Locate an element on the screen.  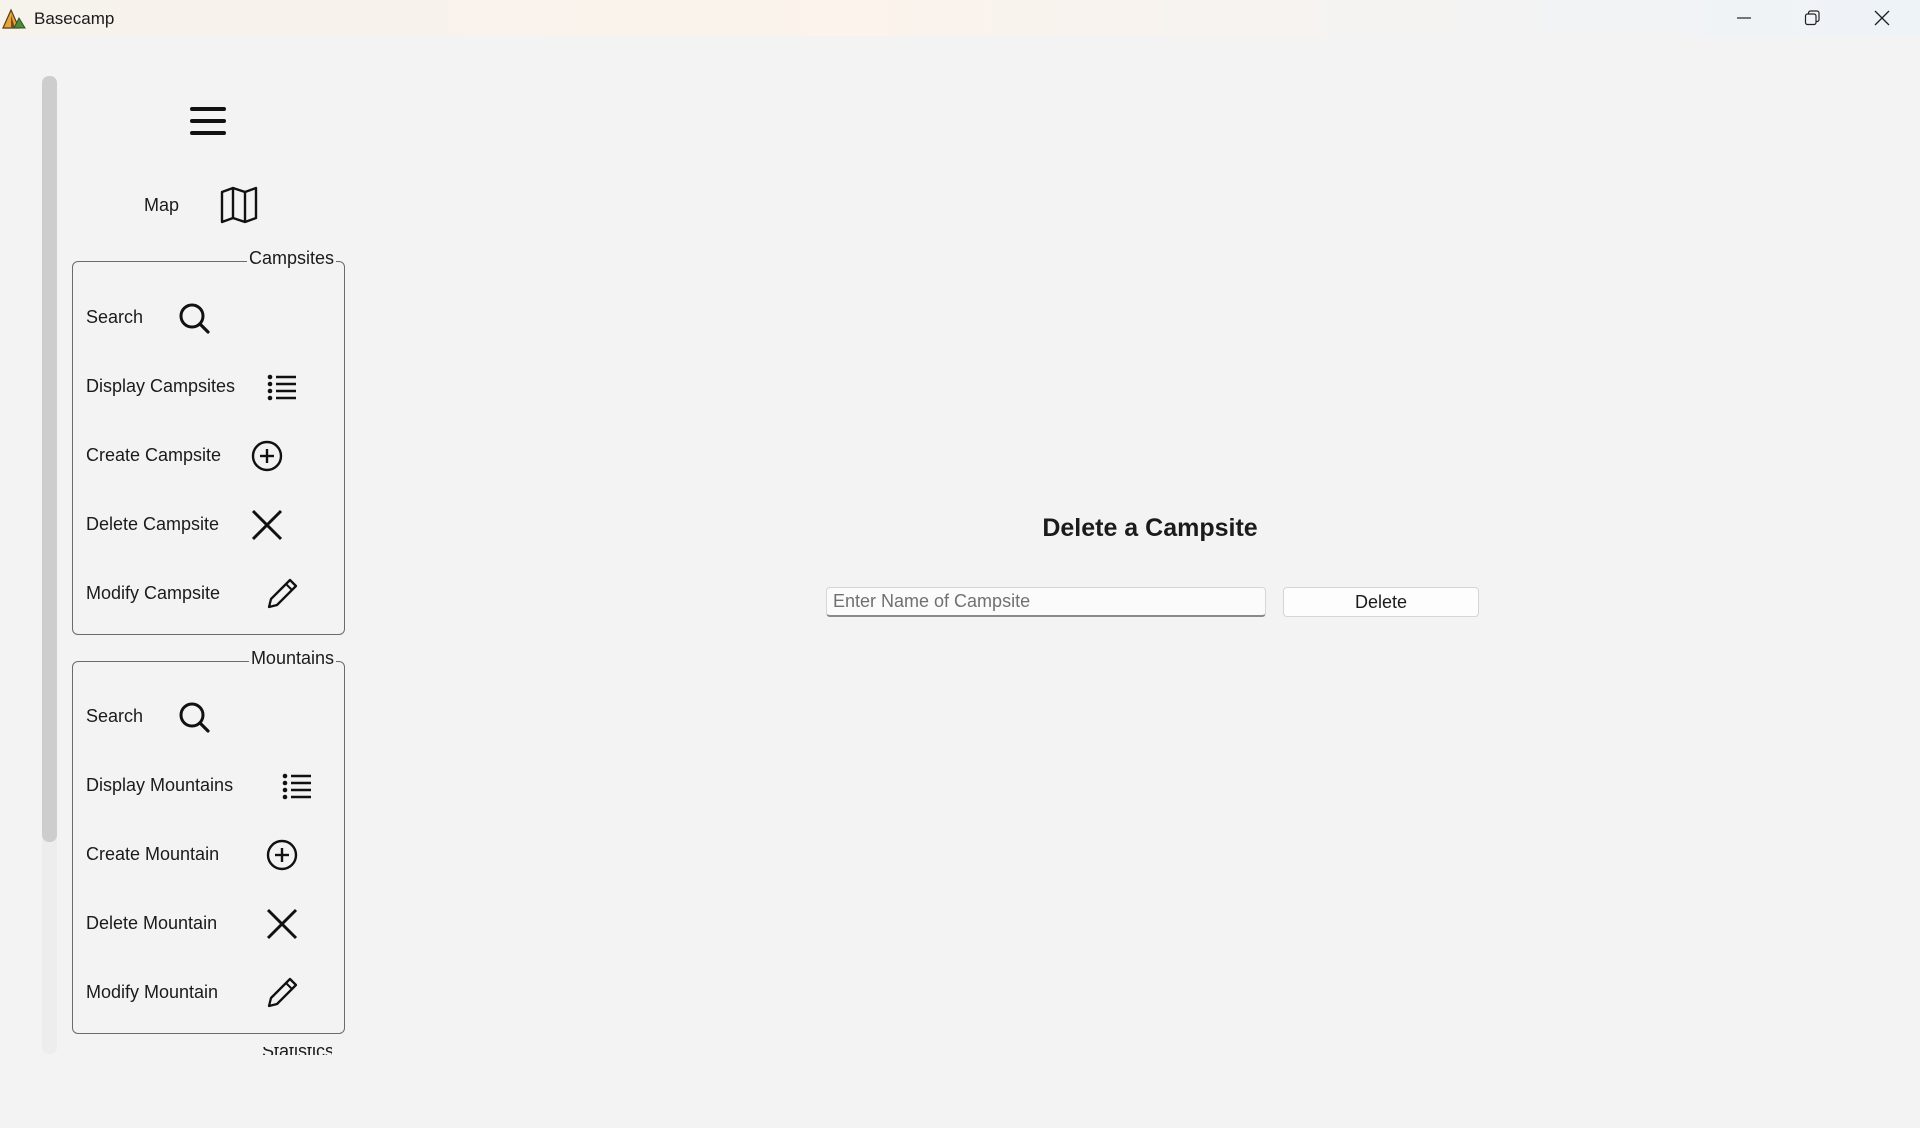
sidebar-item-create-campsite: Create Campsite is located at coordinates (208, 456).